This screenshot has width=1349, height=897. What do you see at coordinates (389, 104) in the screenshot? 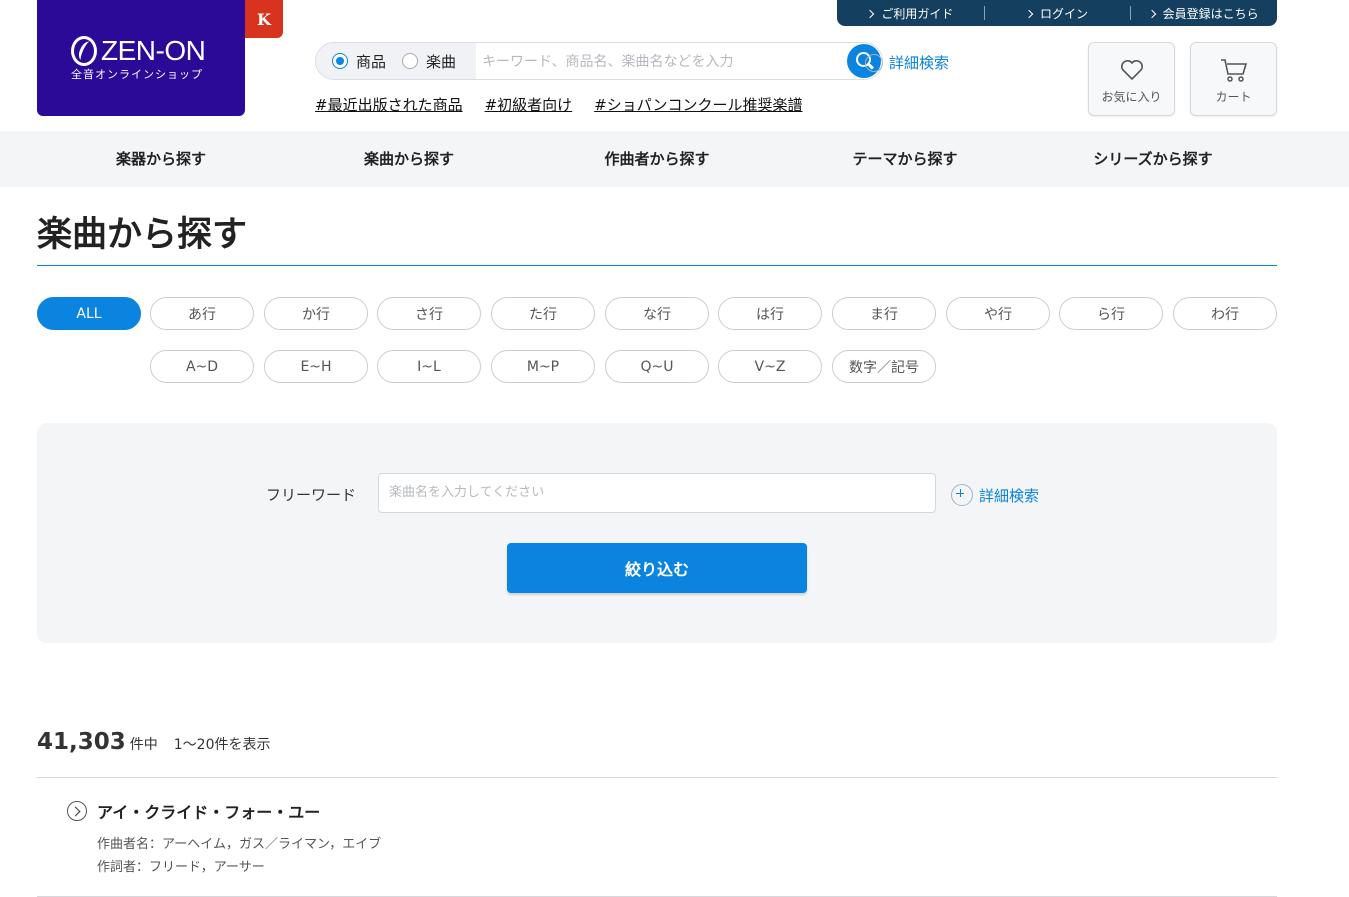
I see `tag-link-new: #最近出版された商品` at bounding box center [389, 104].